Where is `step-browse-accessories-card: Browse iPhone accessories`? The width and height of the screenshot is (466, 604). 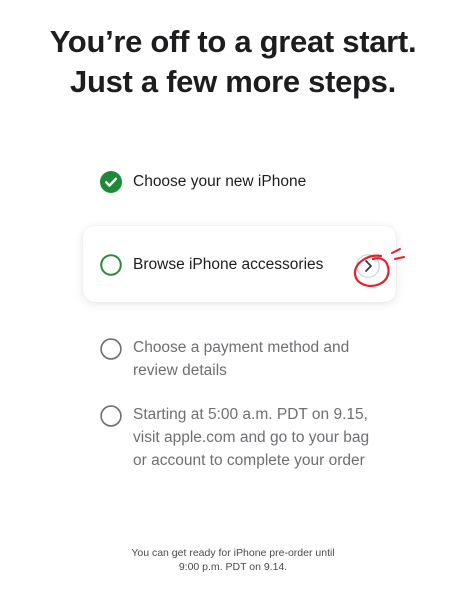
step-browse-accessories-card: Browse iPhone accessories is located at coordinates (239, 264).